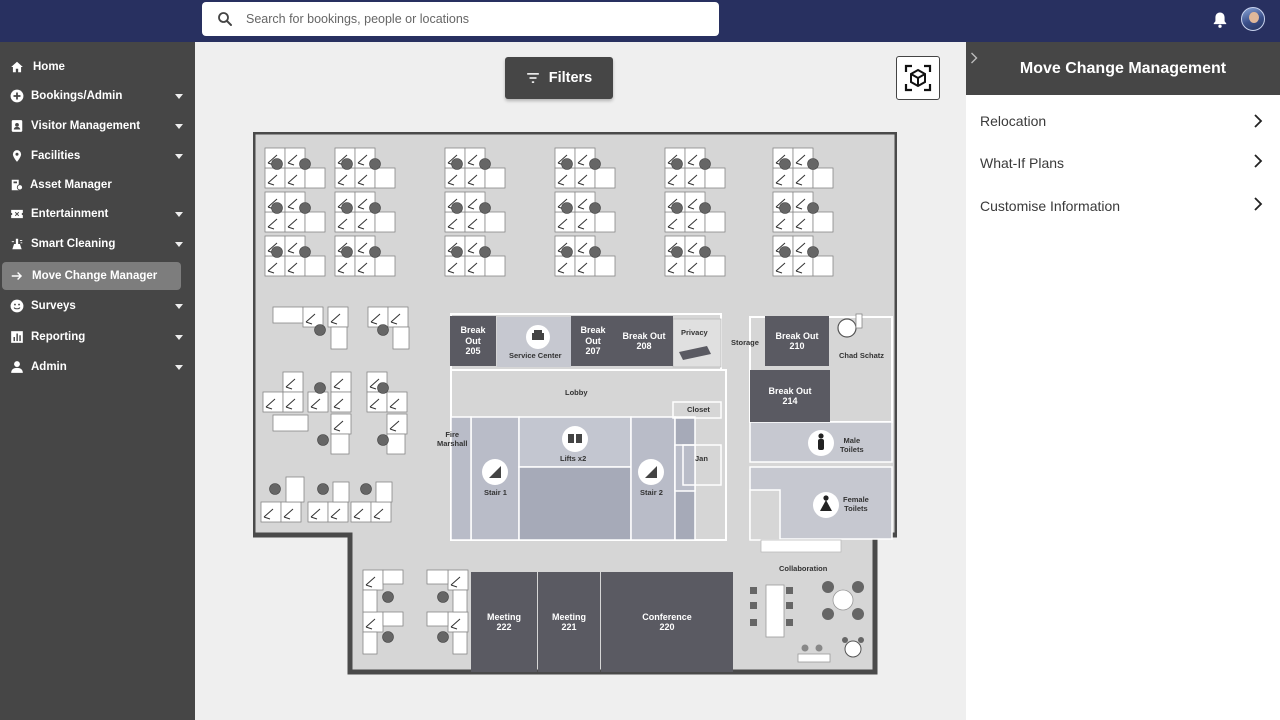 The height and width of the screenshot is (720, 1280). What do you see at coordinates (701, 458) in the screenshot?
I see `janitor-label: Jan` at bounding box center [701, 458].